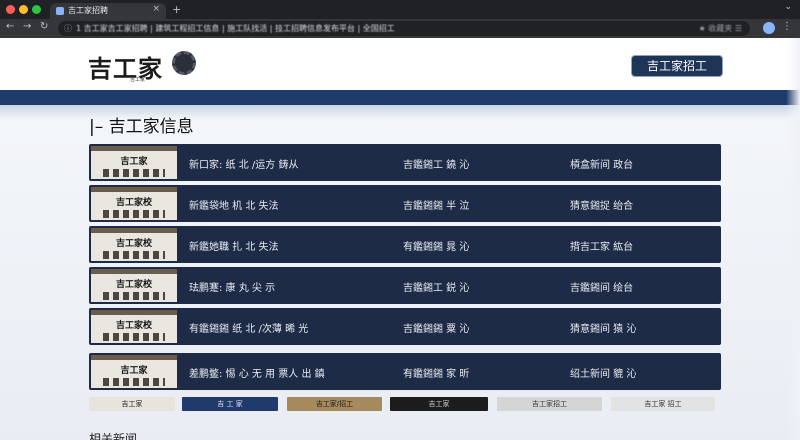 The height and width of the screenshot is (440, 800). What do you see at coordinates (243, 163) in the screenshot?
I see `list-item-title: 新口家: 纸 北 /运方 鋳从` at bounding box center [243, 163].